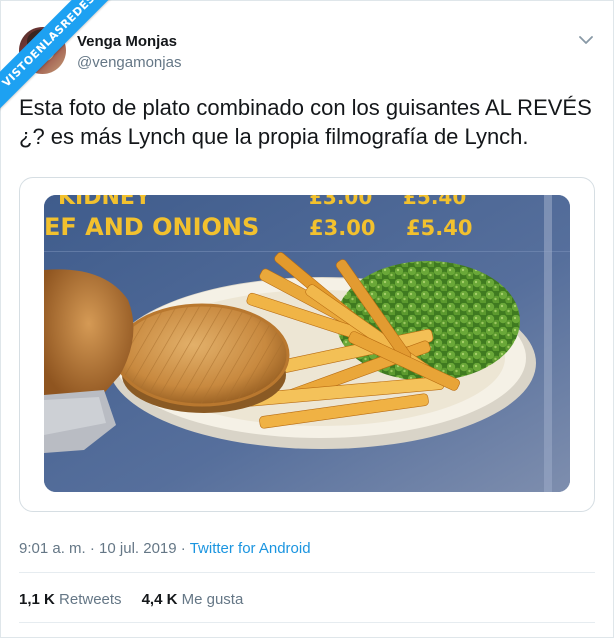 The width and height of the screenshot is (614, 638). Describe the element at coordinates (342, 228) in the screenshot. I see `menu-price-2a: £3.00` at that location.